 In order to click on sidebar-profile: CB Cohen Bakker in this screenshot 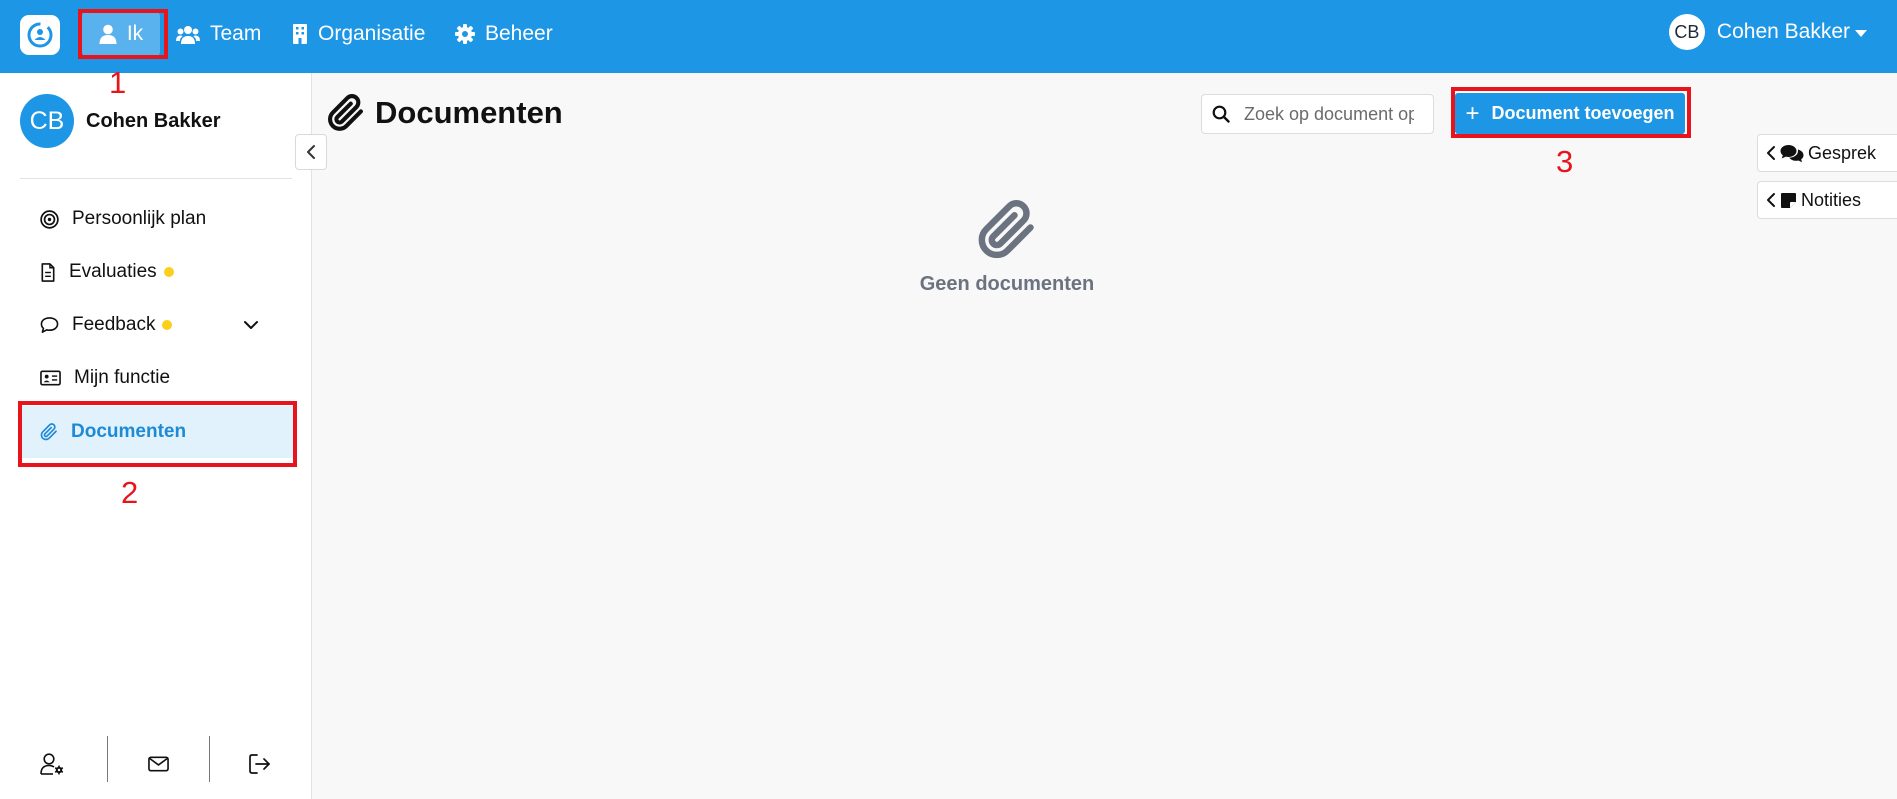, I will do `click(120, 121)`.